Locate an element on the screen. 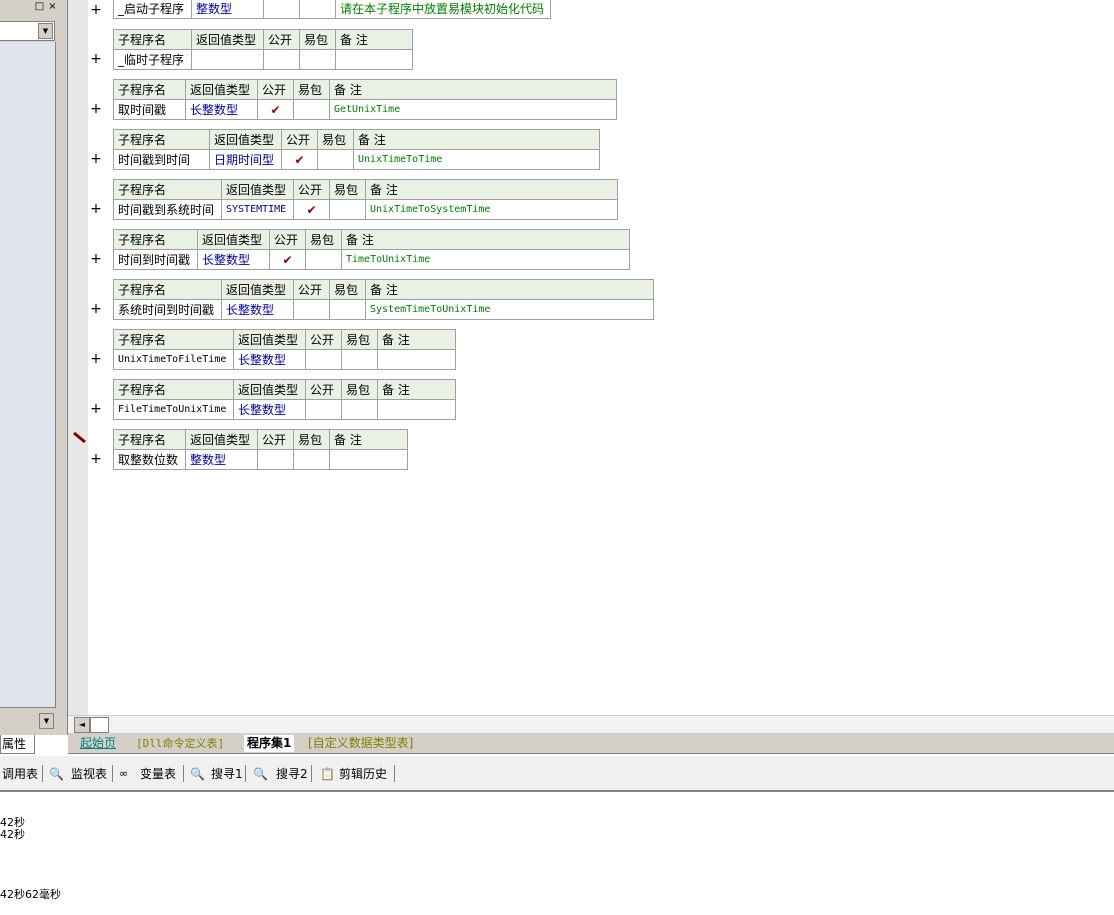 The height and width of the screenshot is (915, 1114). scroll-left-icon: ◄ is located at coordinates (82, 725).